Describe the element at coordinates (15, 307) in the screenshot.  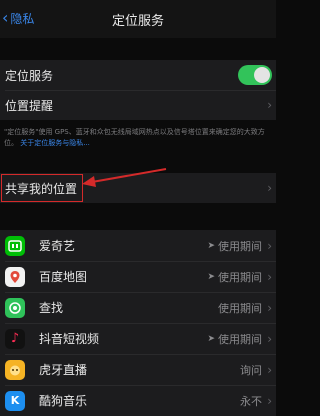
I see `find-my-icon` at that location.